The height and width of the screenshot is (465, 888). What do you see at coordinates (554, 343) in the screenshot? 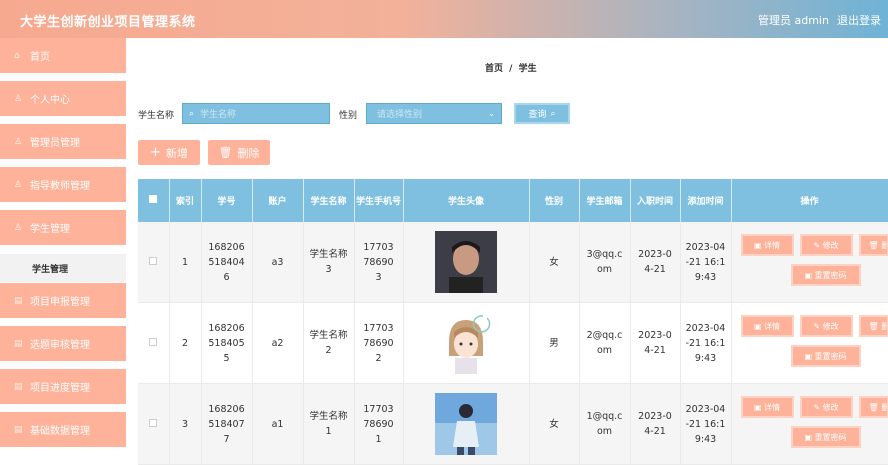
I see `cell-gender: 男` at bounding box center [554, 343].